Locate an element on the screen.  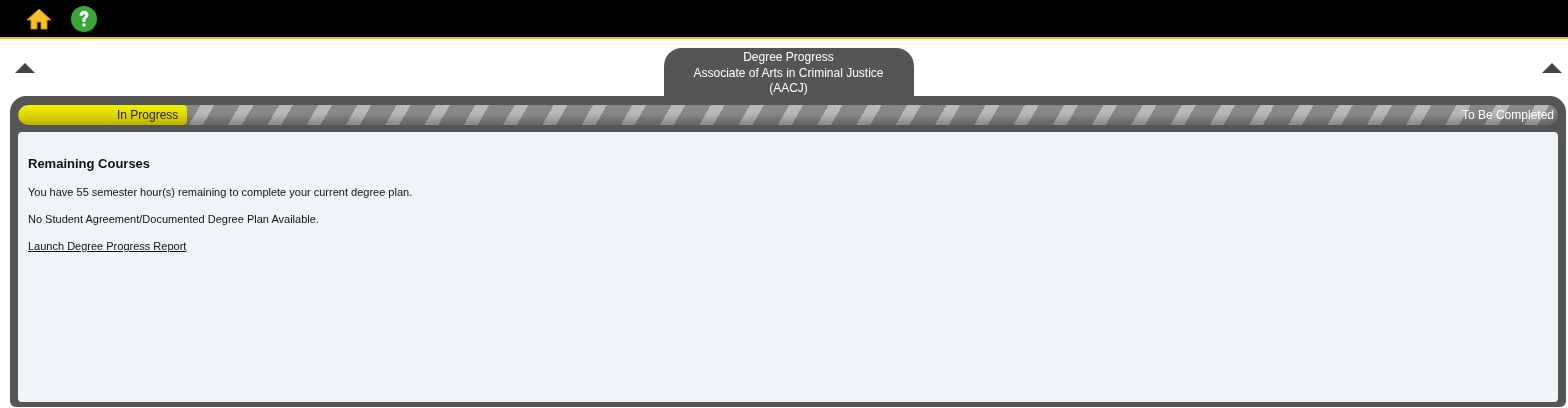
progress-start-label: In Progress is located at coordinates (148, 115).